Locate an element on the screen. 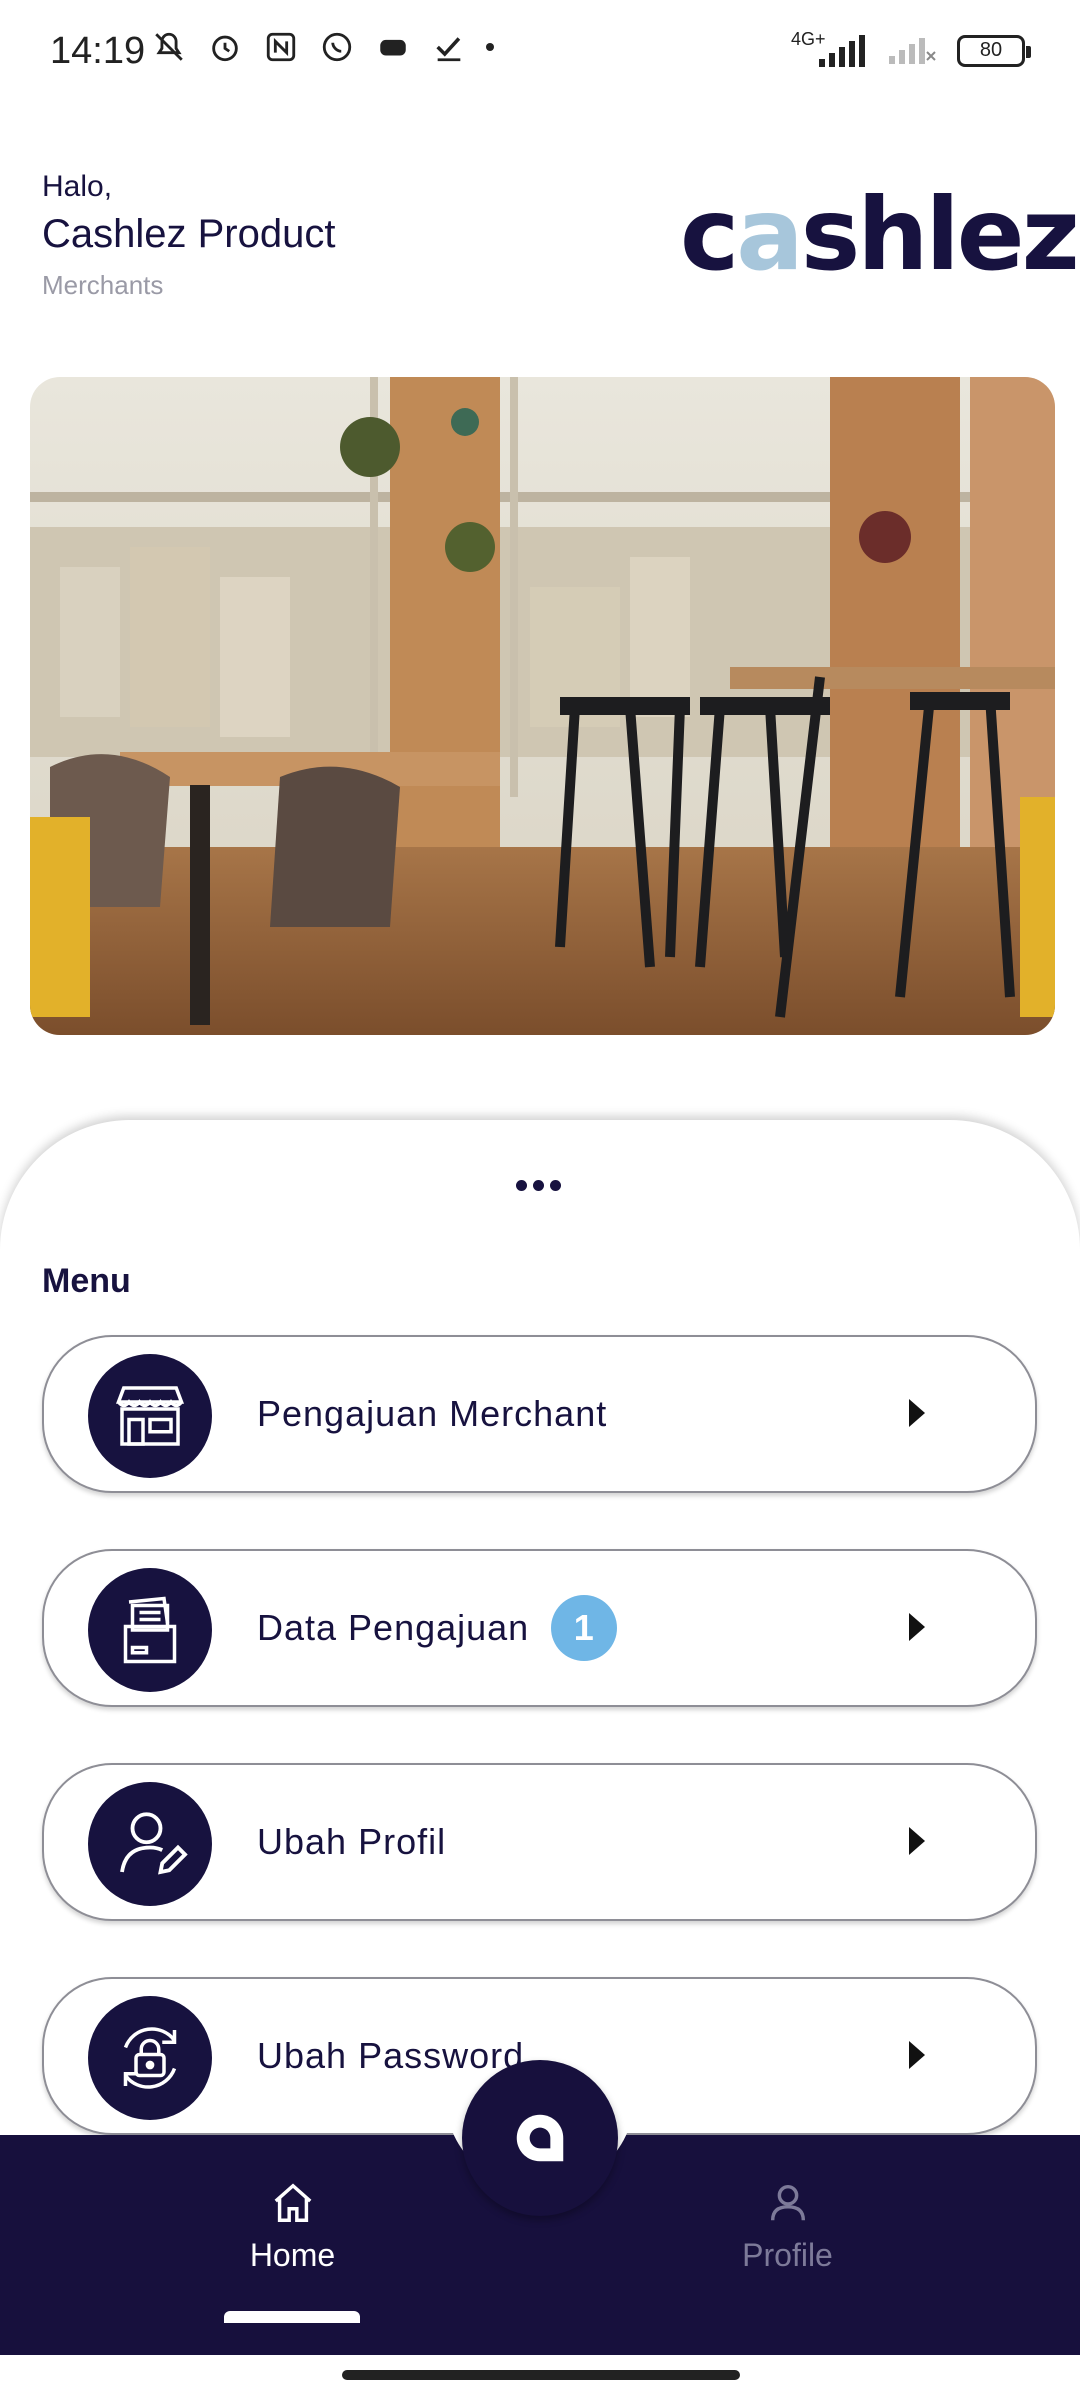 Image resolution: width=1080 pixels, height=2400 pixels. system-gesture-bar is located at coordinates (541, 2375).